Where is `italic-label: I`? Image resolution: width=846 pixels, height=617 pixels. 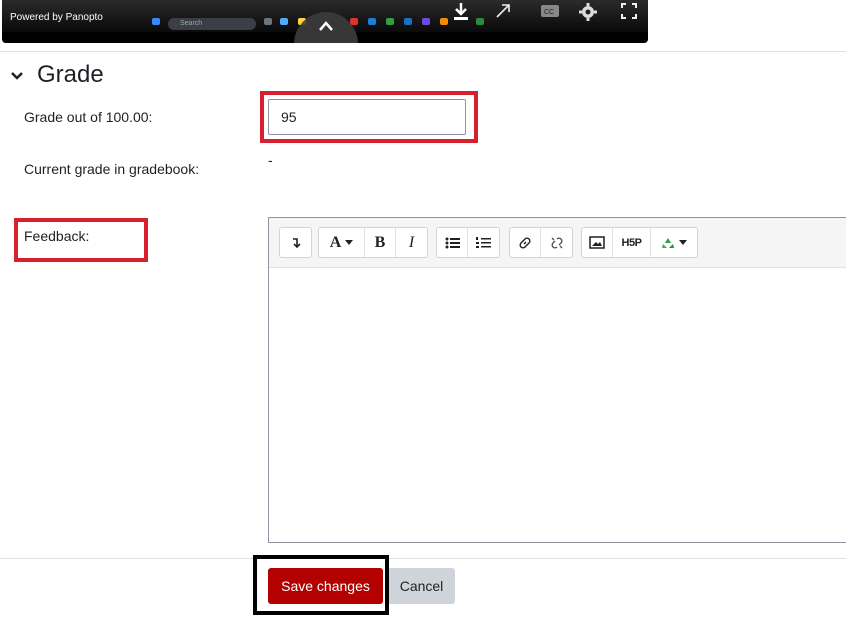
italic-label: I is located at coordinates (411, 242).